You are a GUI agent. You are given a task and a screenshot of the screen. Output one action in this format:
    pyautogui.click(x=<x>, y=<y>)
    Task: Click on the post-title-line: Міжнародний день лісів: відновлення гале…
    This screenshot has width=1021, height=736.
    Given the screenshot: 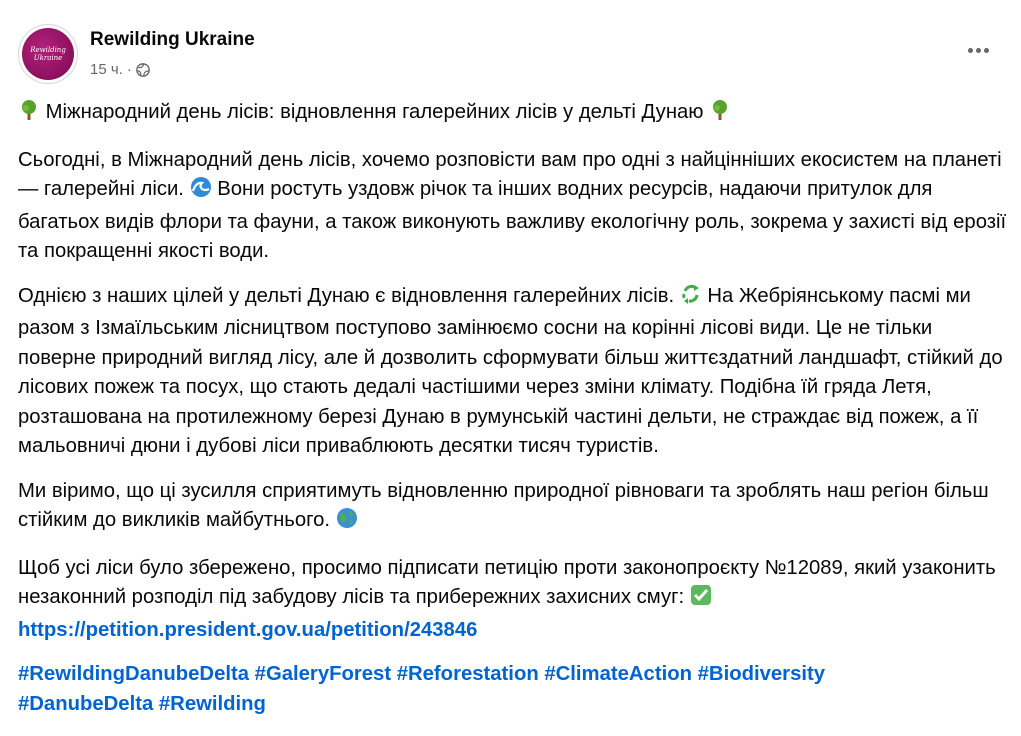 What is the action you would take?
    pyautogui.click(x=513, y=114)
    